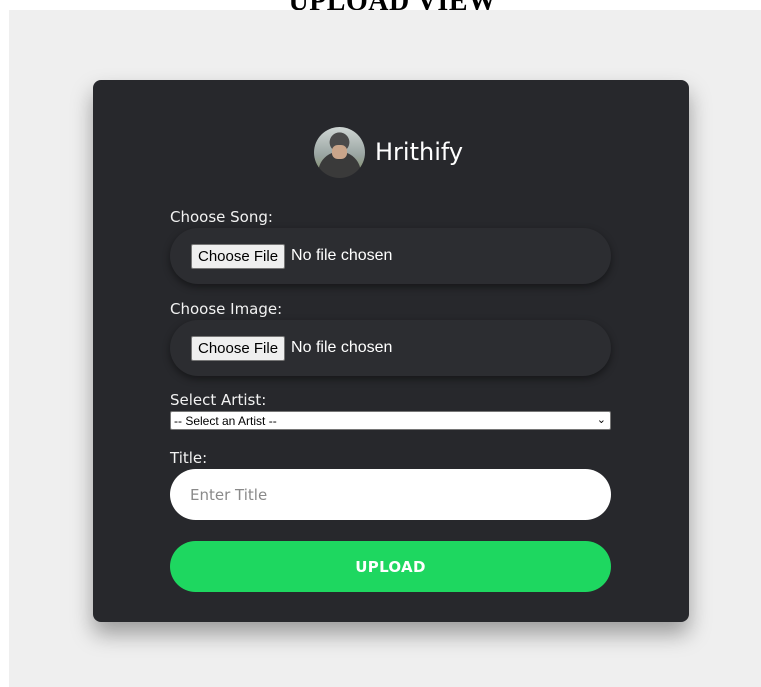 The width and height of the screenshot is (761, 687). I want to click on artist-select-value: -- Select an Artist --, so click(225, 420).